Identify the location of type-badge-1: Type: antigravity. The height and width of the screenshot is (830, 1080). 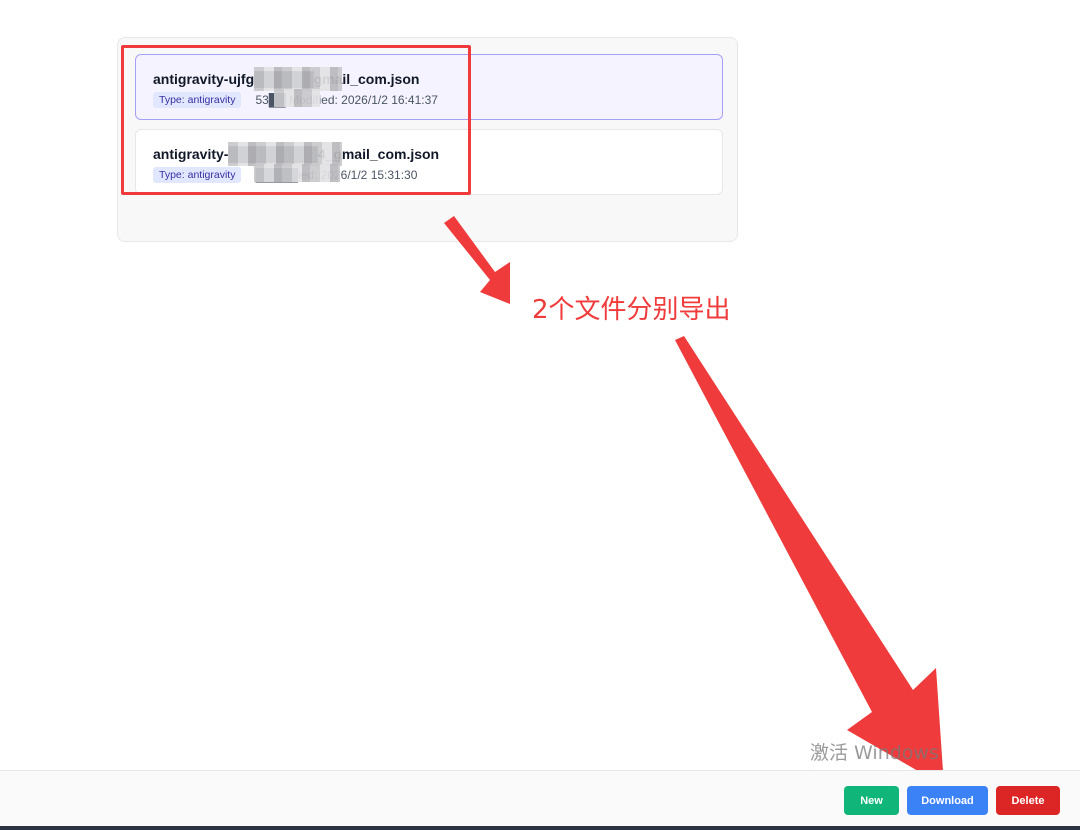
(197, 100).